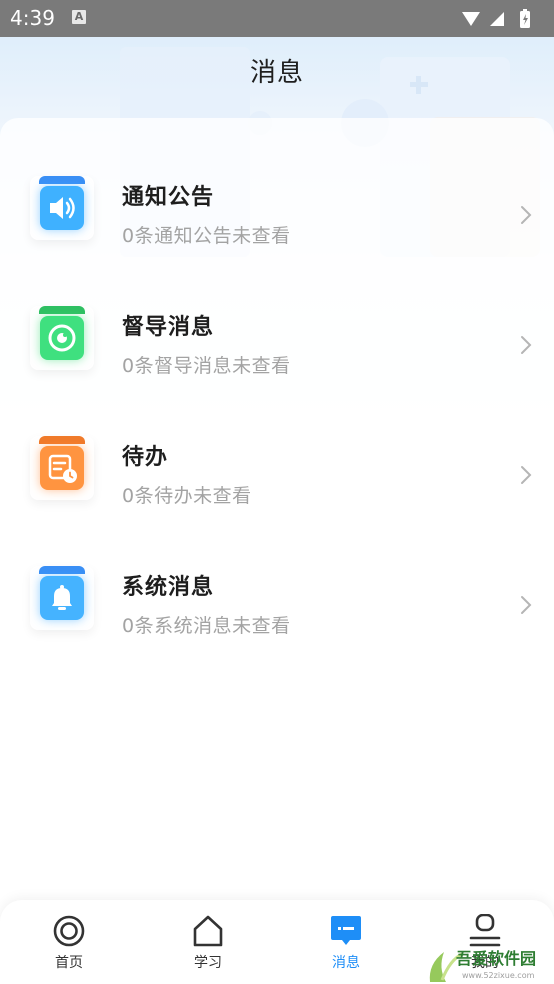 Image resolution: width=554 pixels, height=984 pixels. What do you see at coordinates (168, 327) in the screenshot?
I see `message-item-title: 督导消息` at bounding box center [168, 327].